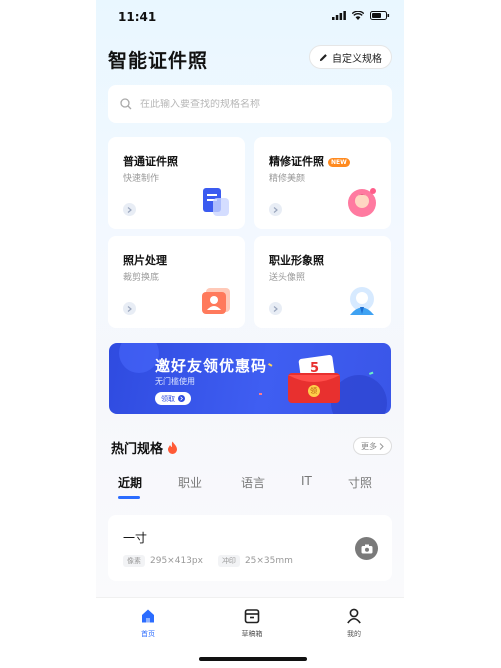  Describe the element at coordinates (296, 260) in the screenshot. I see `card-title: 职业形象照` at that location.